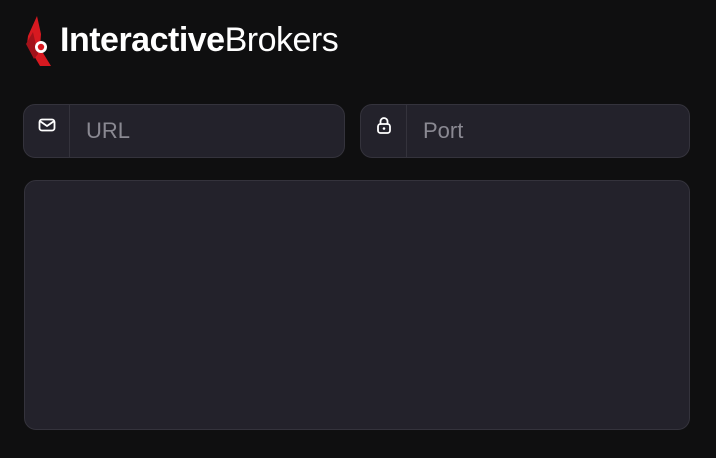  I want to click on interactive-brokers-logo-mark, so click(38, 41).